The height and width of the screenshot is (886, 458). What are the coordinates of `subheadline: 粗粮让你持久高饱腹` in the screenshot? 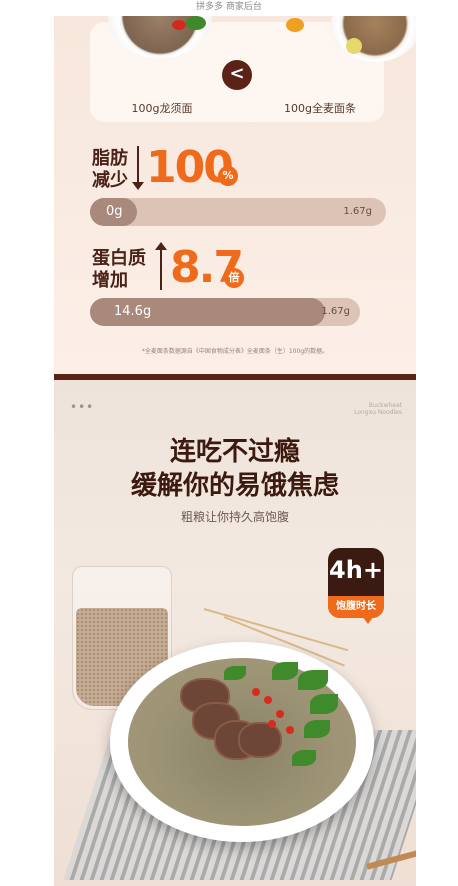 It's located at (234, 517).